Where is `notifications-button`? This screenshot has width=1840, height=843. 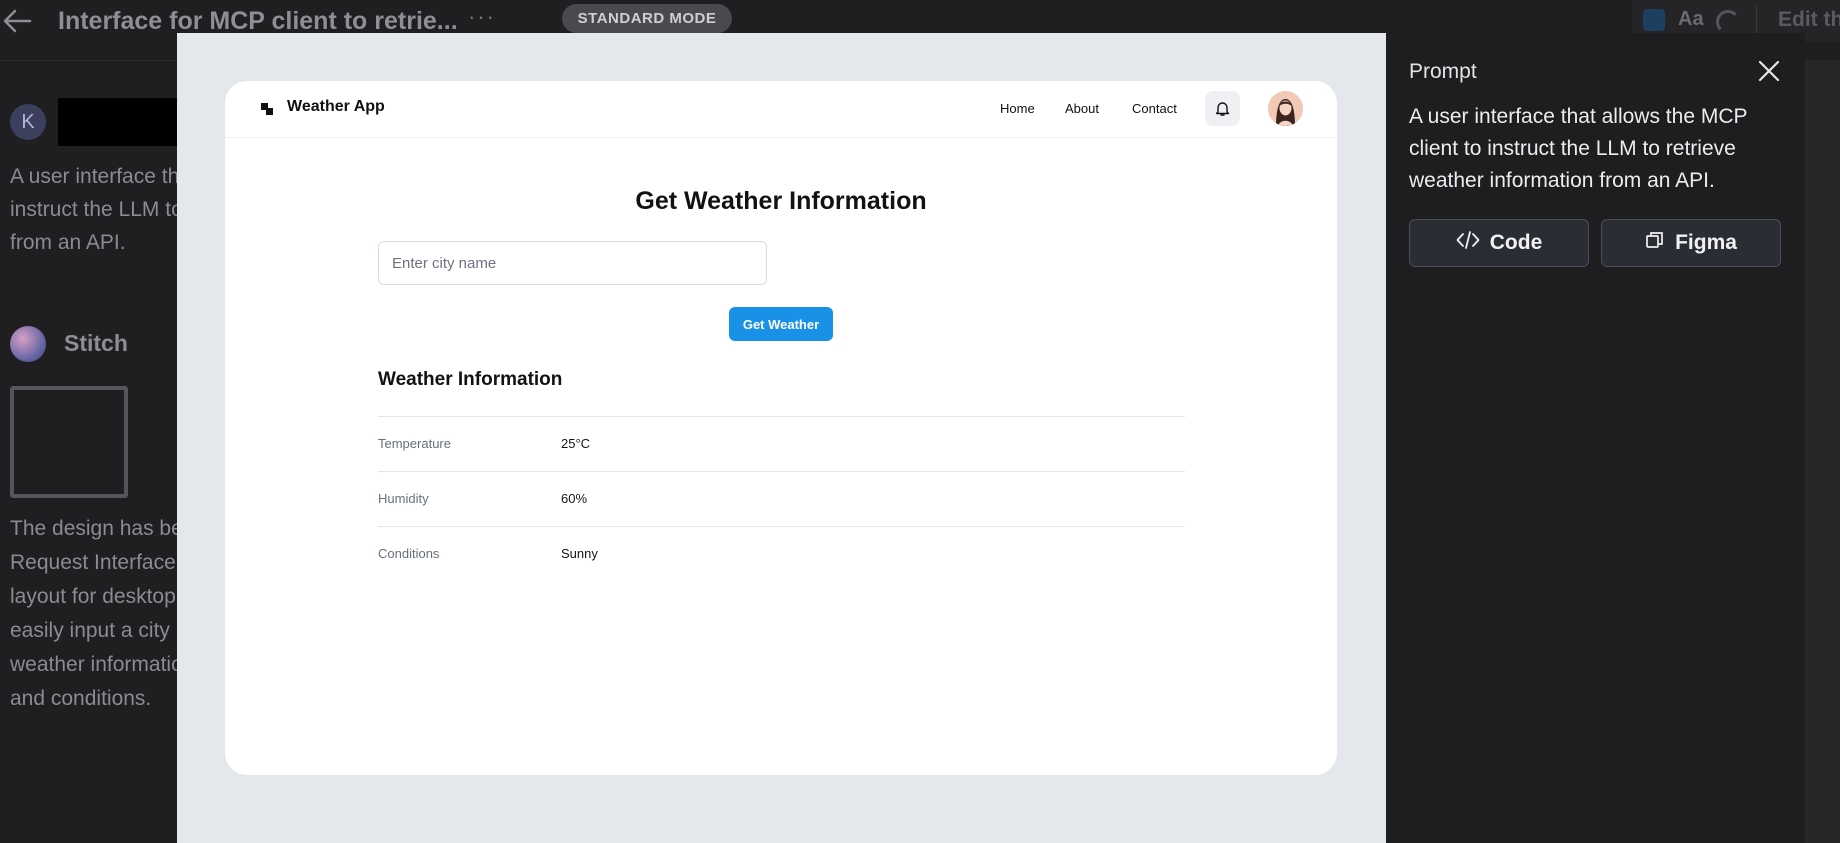
notifications-button is located at coordinates (1222, 108).